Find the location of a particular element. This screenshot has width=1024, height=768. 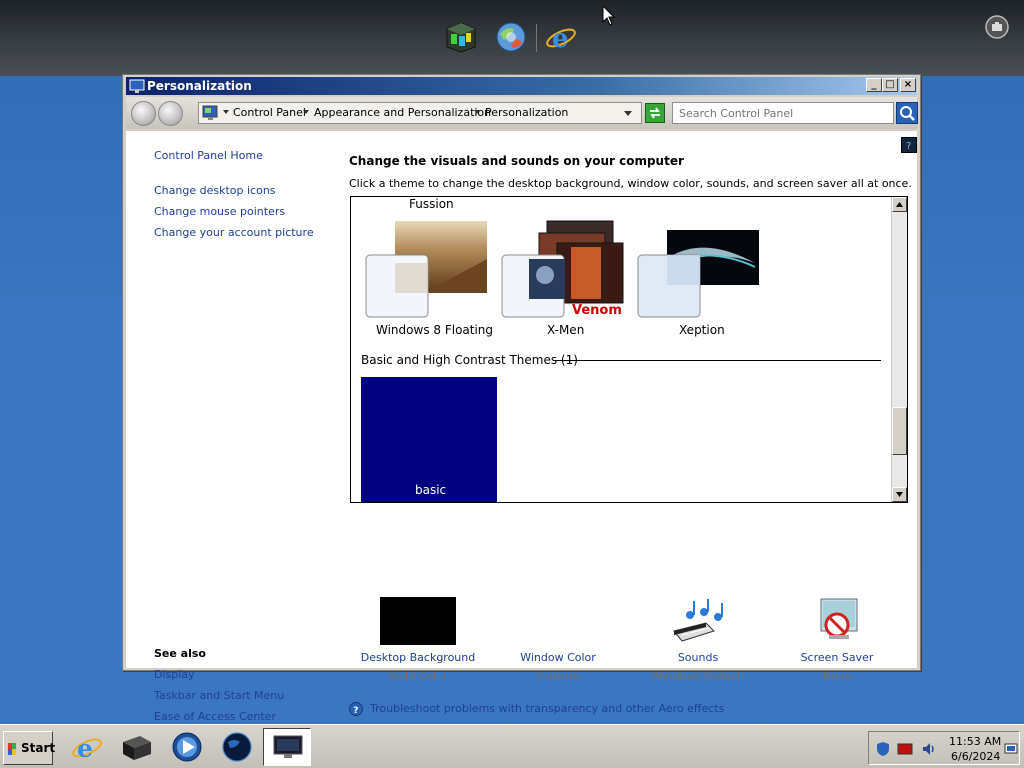

window-color-value: Custom is located at coordinates (558, 676).